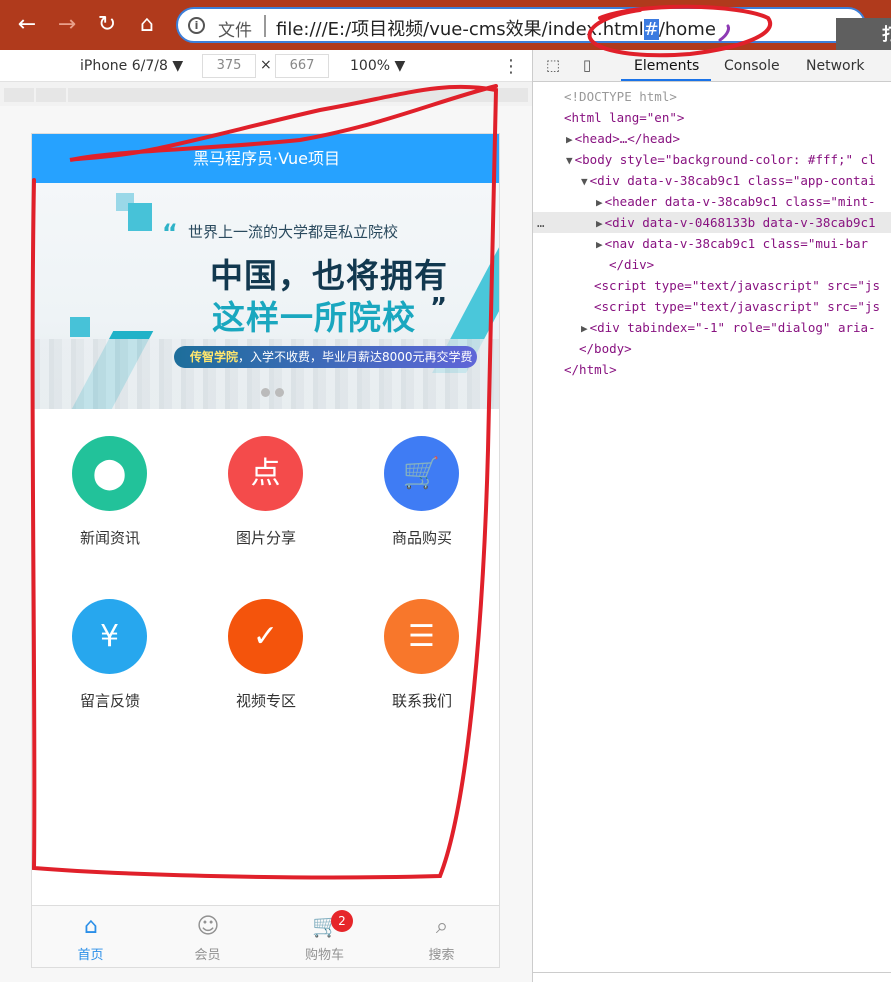  What do you see at coordinates (214, 357) in the screenshot?
I see `pill-brand: 传智学院` at bounding box center [214, 357].